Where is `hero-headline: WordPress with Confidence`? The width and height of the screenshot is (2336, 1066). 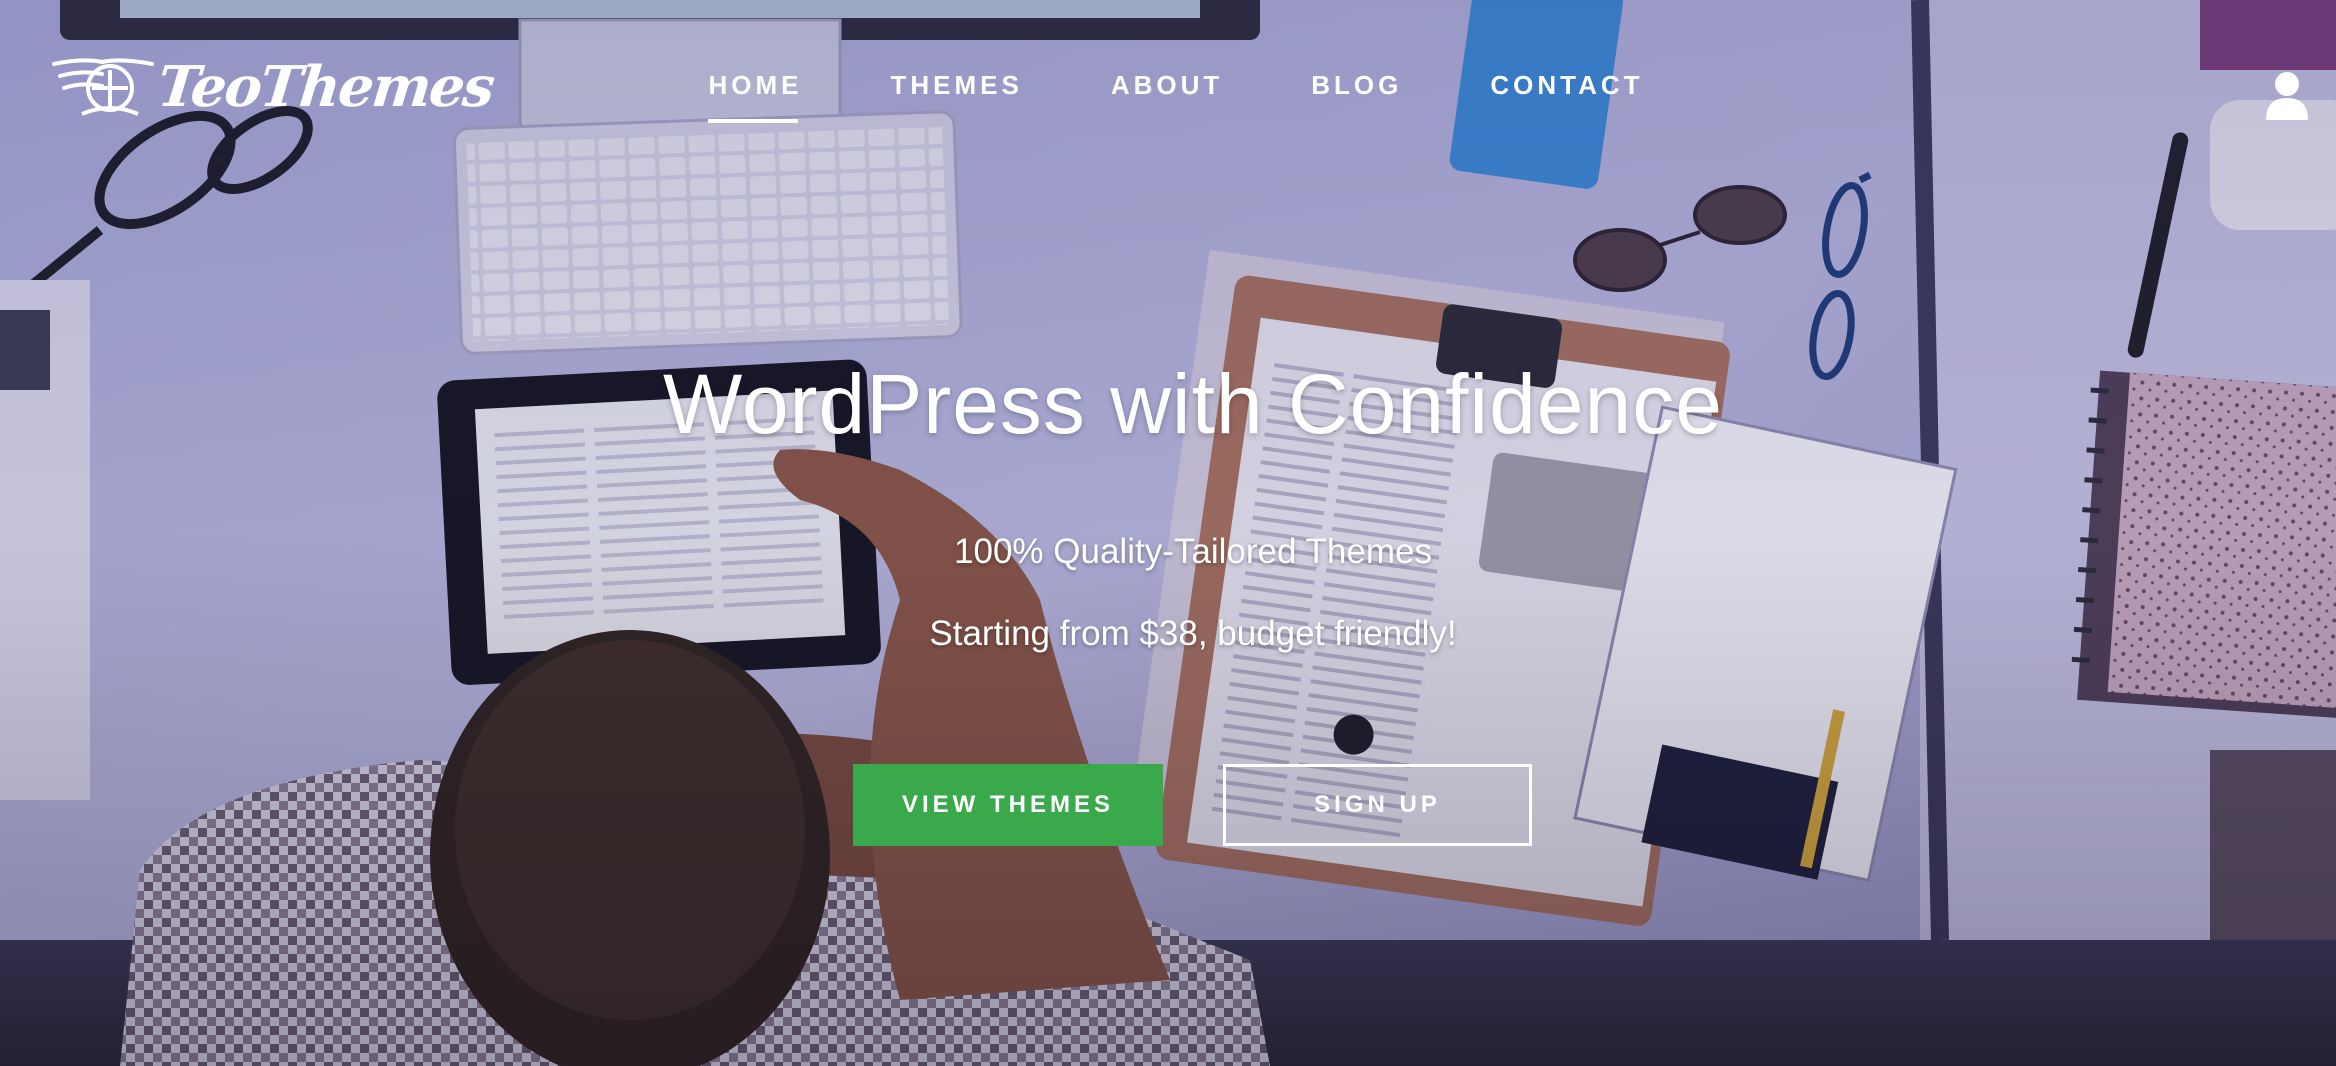 hero-headline: WordPress with Confidence is located at coordinates (1193, 404).